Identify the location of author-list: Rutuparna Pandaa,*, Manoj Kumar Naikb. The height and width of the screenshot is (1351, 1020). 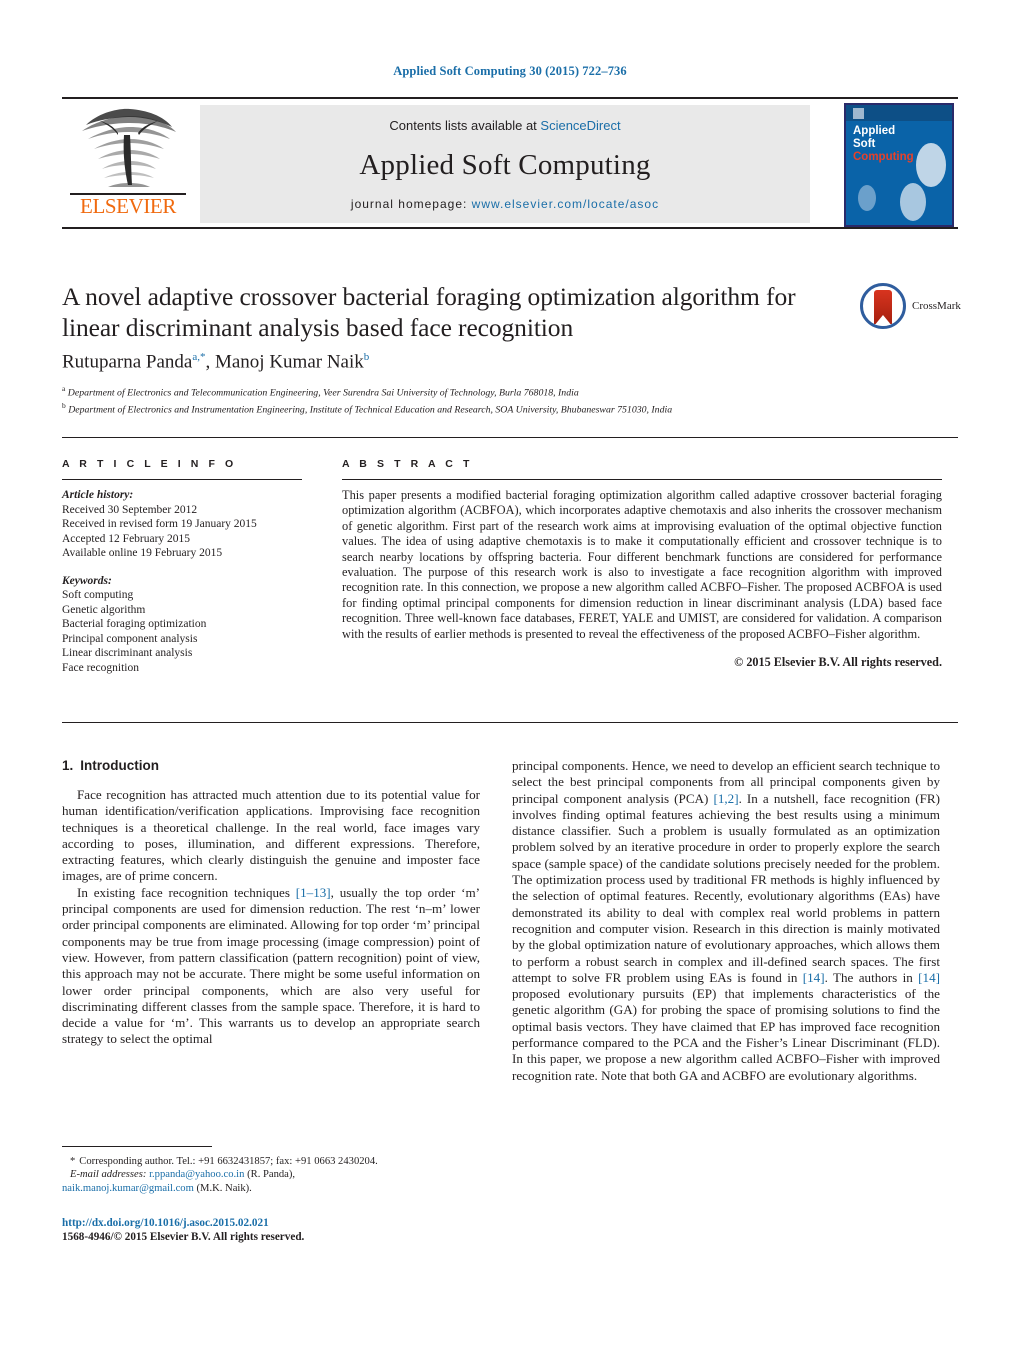
(215, 362).